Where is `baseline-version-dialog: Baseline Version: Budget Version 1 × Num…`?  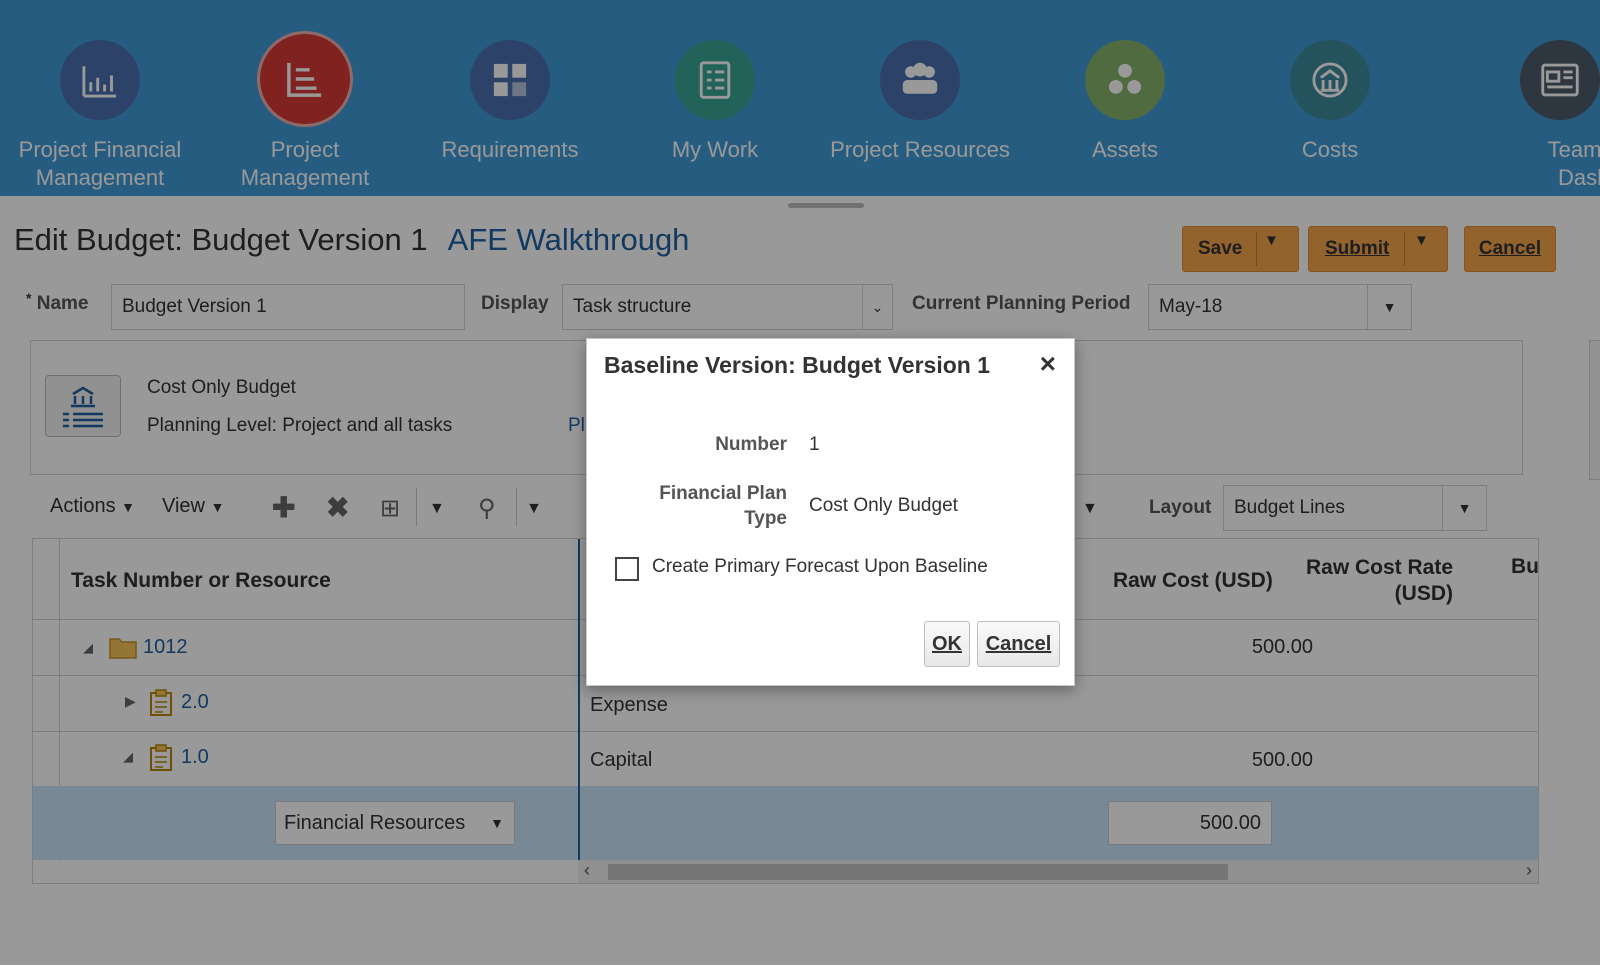
baseline-version-dialog: Baseline Version: Budget Version 1 × Num… is located at coordinates (830, 512).